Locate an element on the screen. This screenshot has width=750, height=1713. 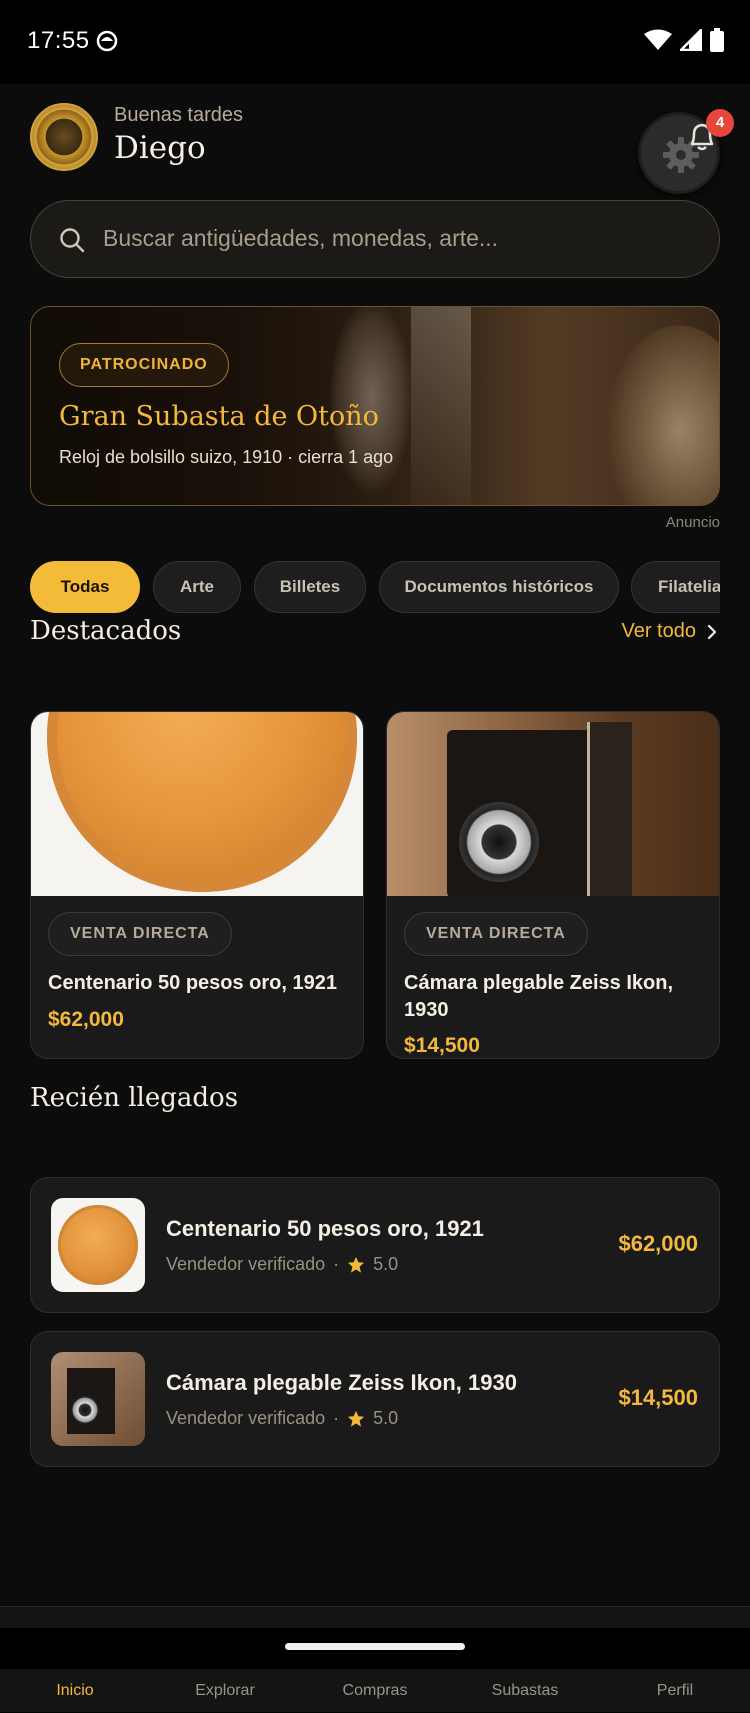
recent-item-name: Centenario 50 pesos oro, 1921 is located at coordinates (325, 1228).